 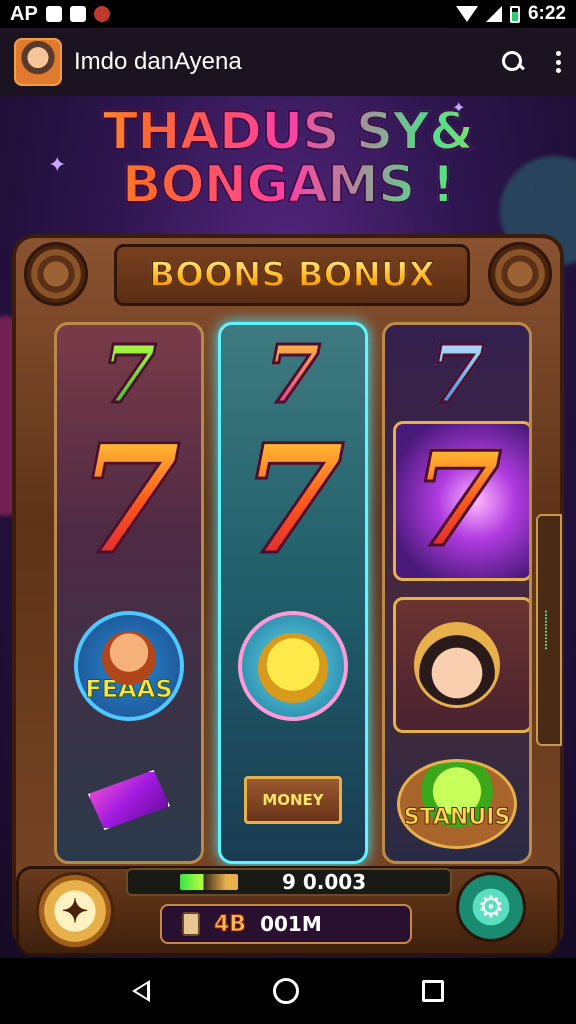 I want to click on character-face-icon, so click(x=129, y=658).